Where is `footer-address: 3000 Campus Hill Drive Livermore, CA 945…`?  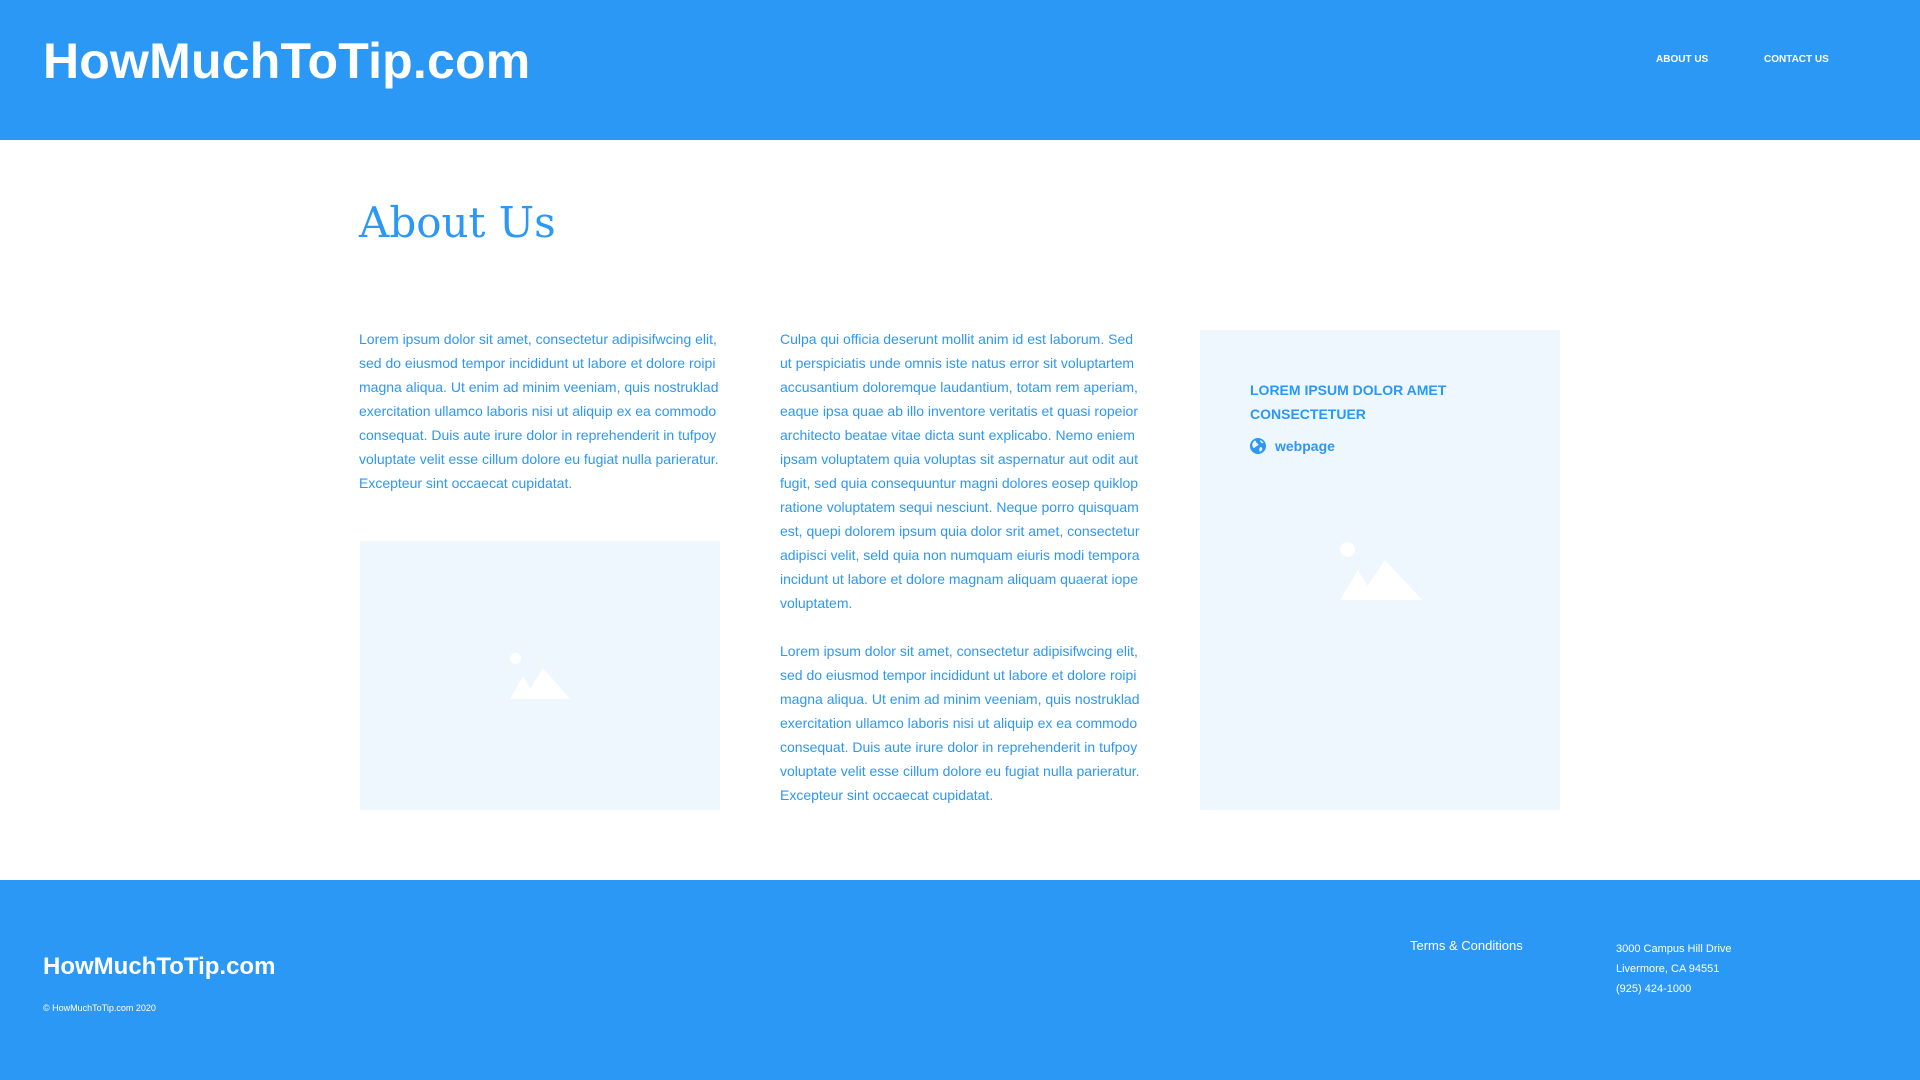 footer-address: 3000 Campus Hill Drive Livermore, CA 945… is located at coordinates (1674, 969).